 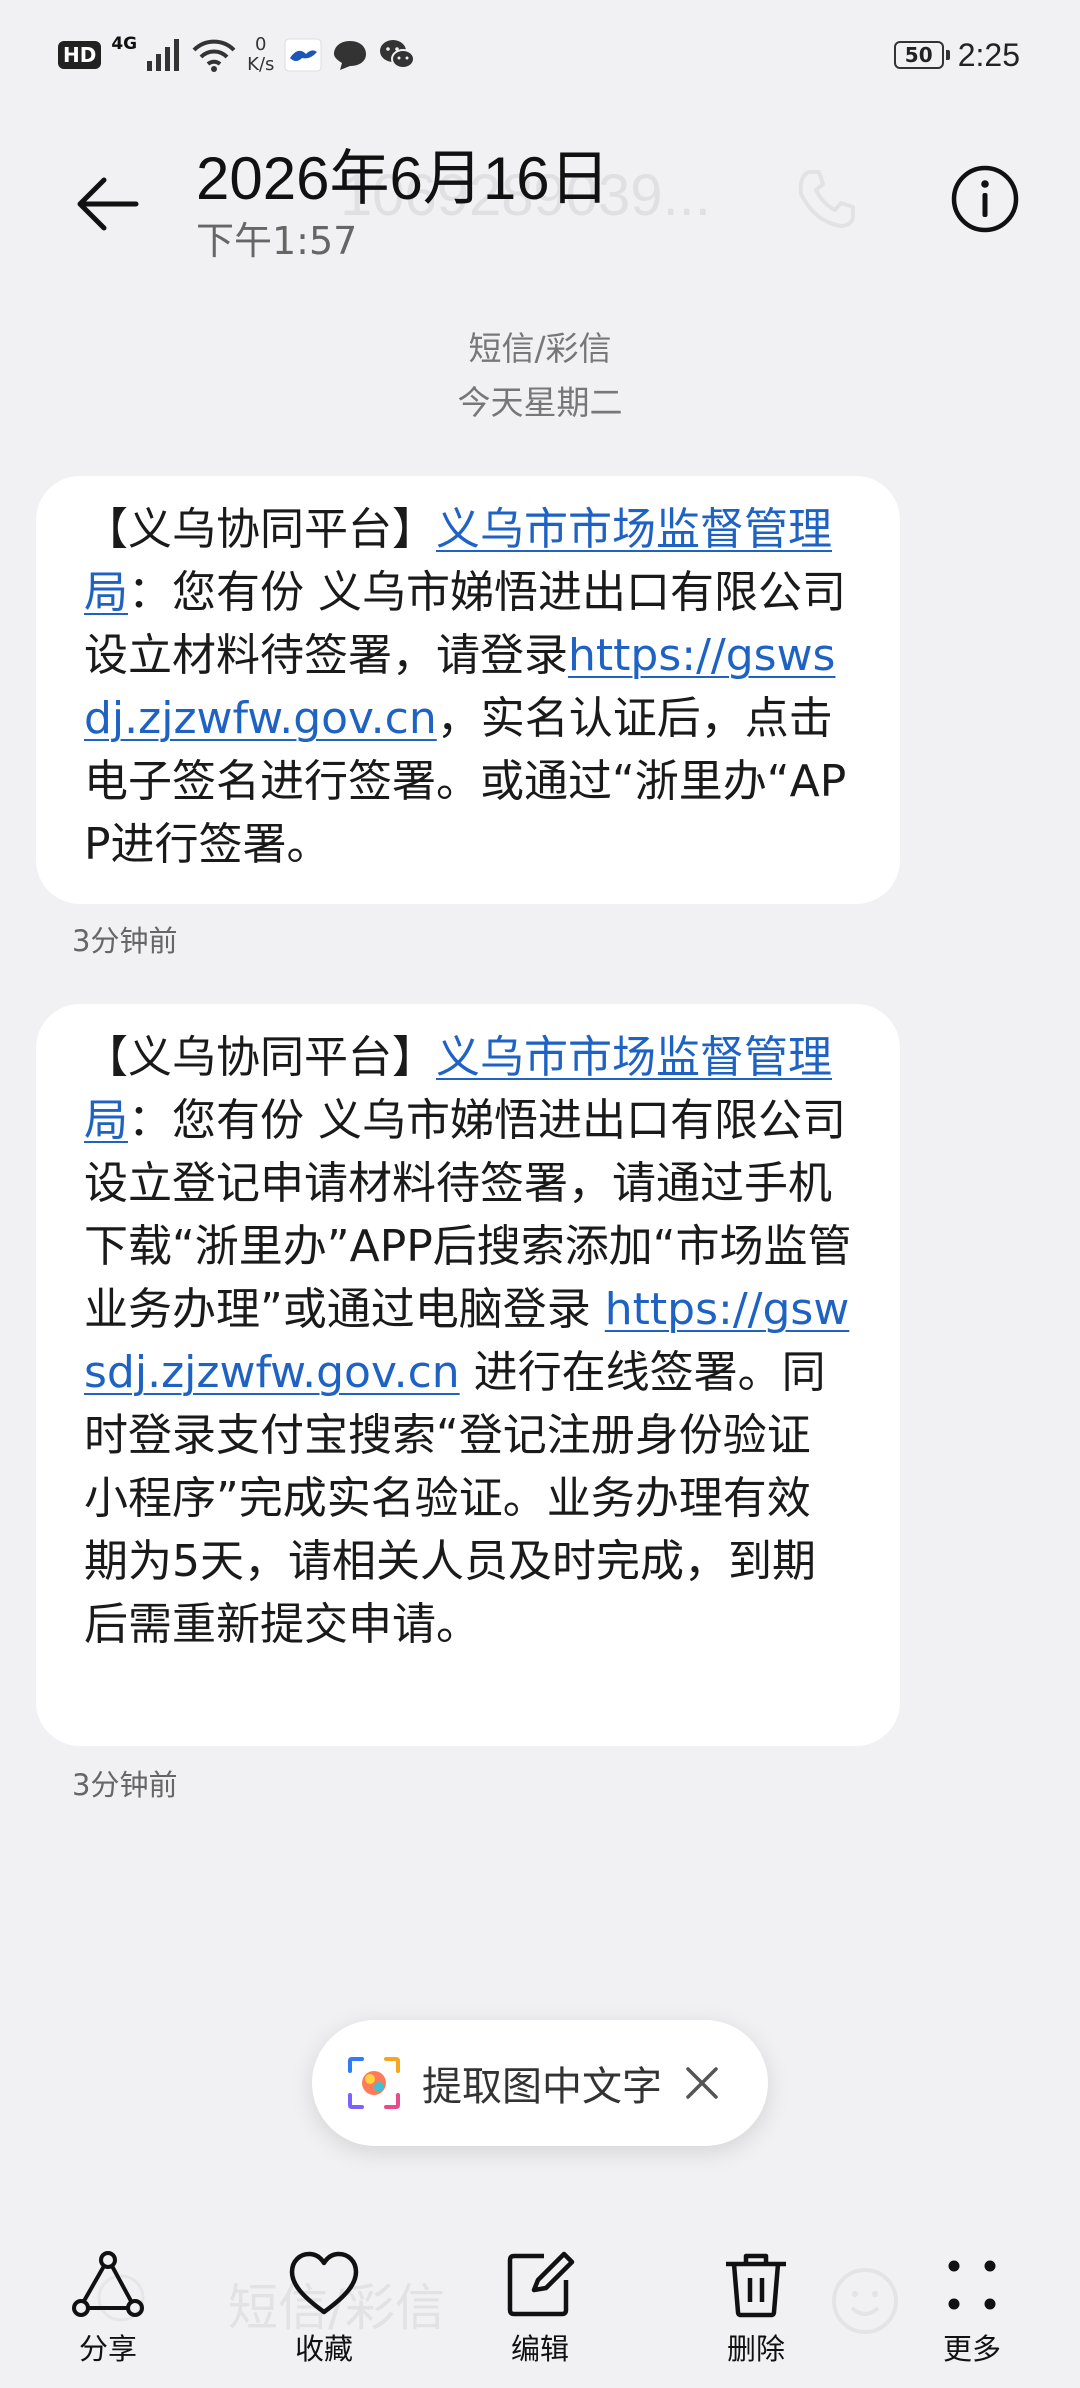 I want to click on status-time: 2:25, so click(x=988, y=54).